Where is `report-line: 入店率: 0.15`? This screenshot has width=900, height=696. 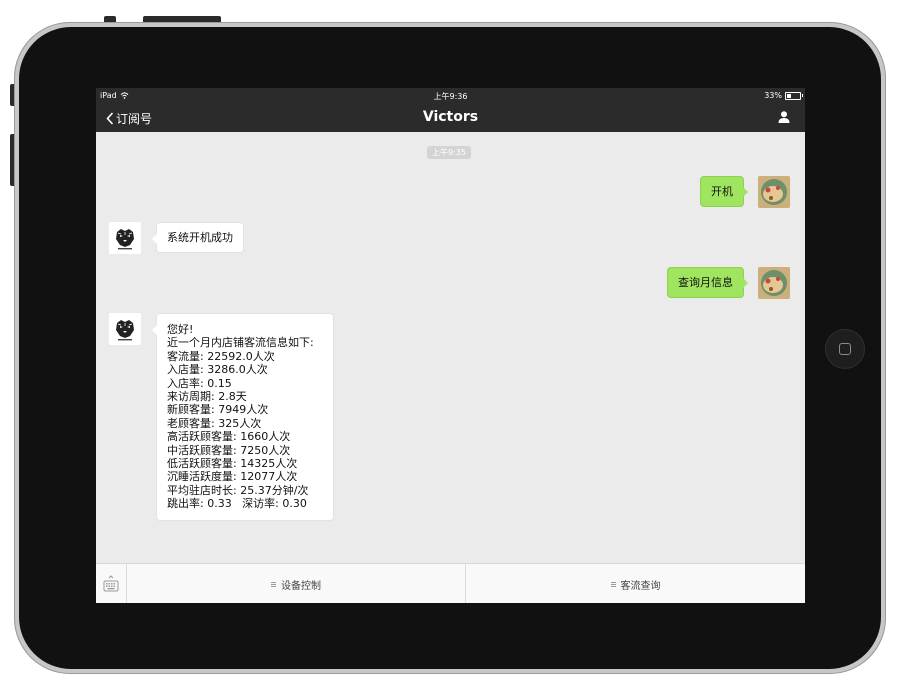 report-line: 入店率: 0.15 is located at coordinates (199, 383).